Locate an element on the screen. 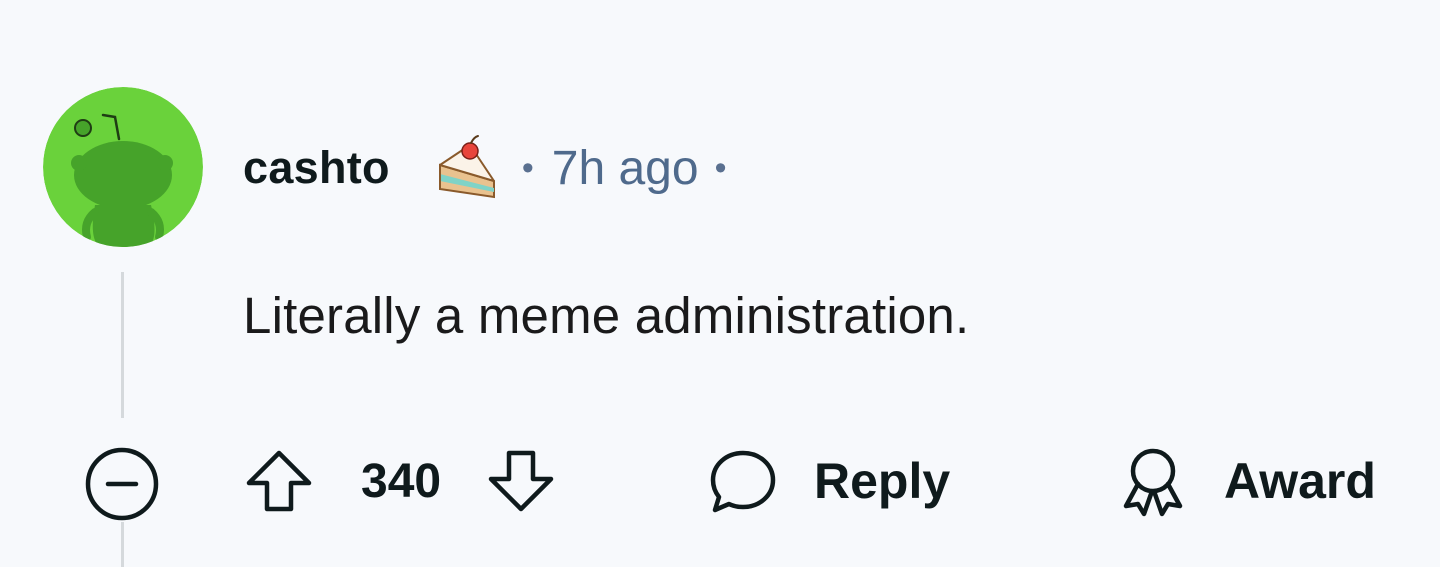  upvote-arrow-icon is located at coordinates (279, 481).